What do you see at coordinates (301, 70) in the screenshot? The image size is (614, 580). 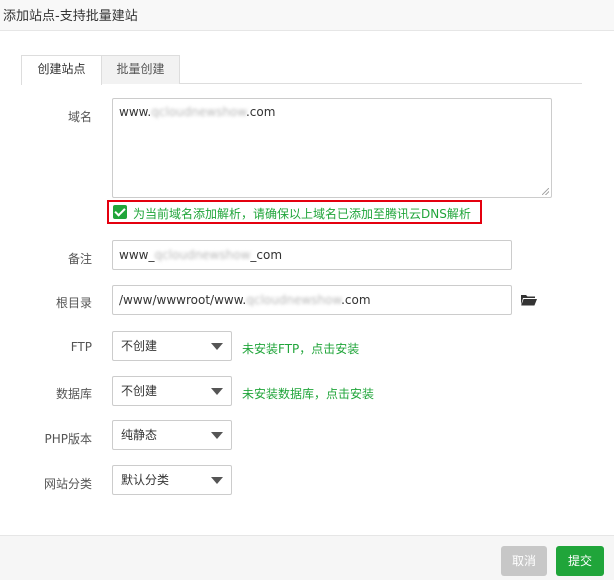 I see `tab-bar: 创建站点 批量创建` at bounding box center [301, 70].